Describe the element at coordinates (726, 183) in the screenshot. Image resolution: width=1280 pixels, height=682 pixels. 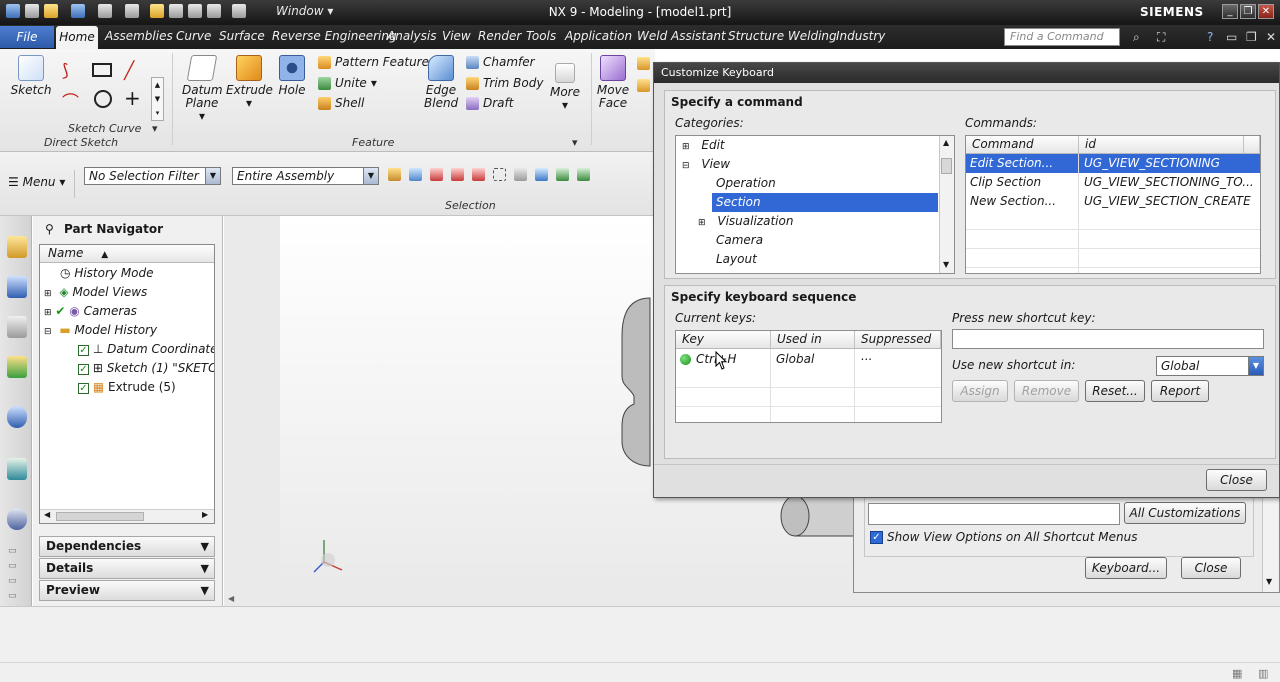
I see `category-operation: Operation` at that location.